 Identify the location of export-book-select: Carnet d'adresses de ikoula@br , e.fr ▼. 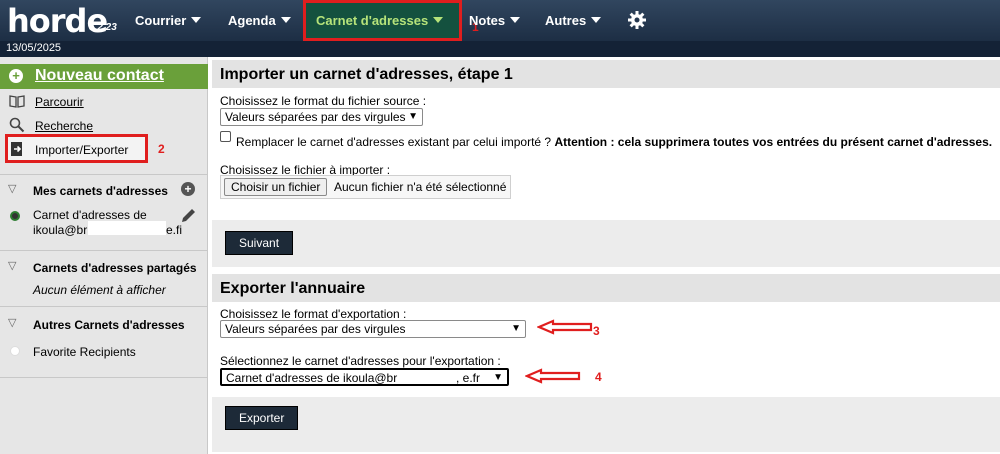
(364, 377).